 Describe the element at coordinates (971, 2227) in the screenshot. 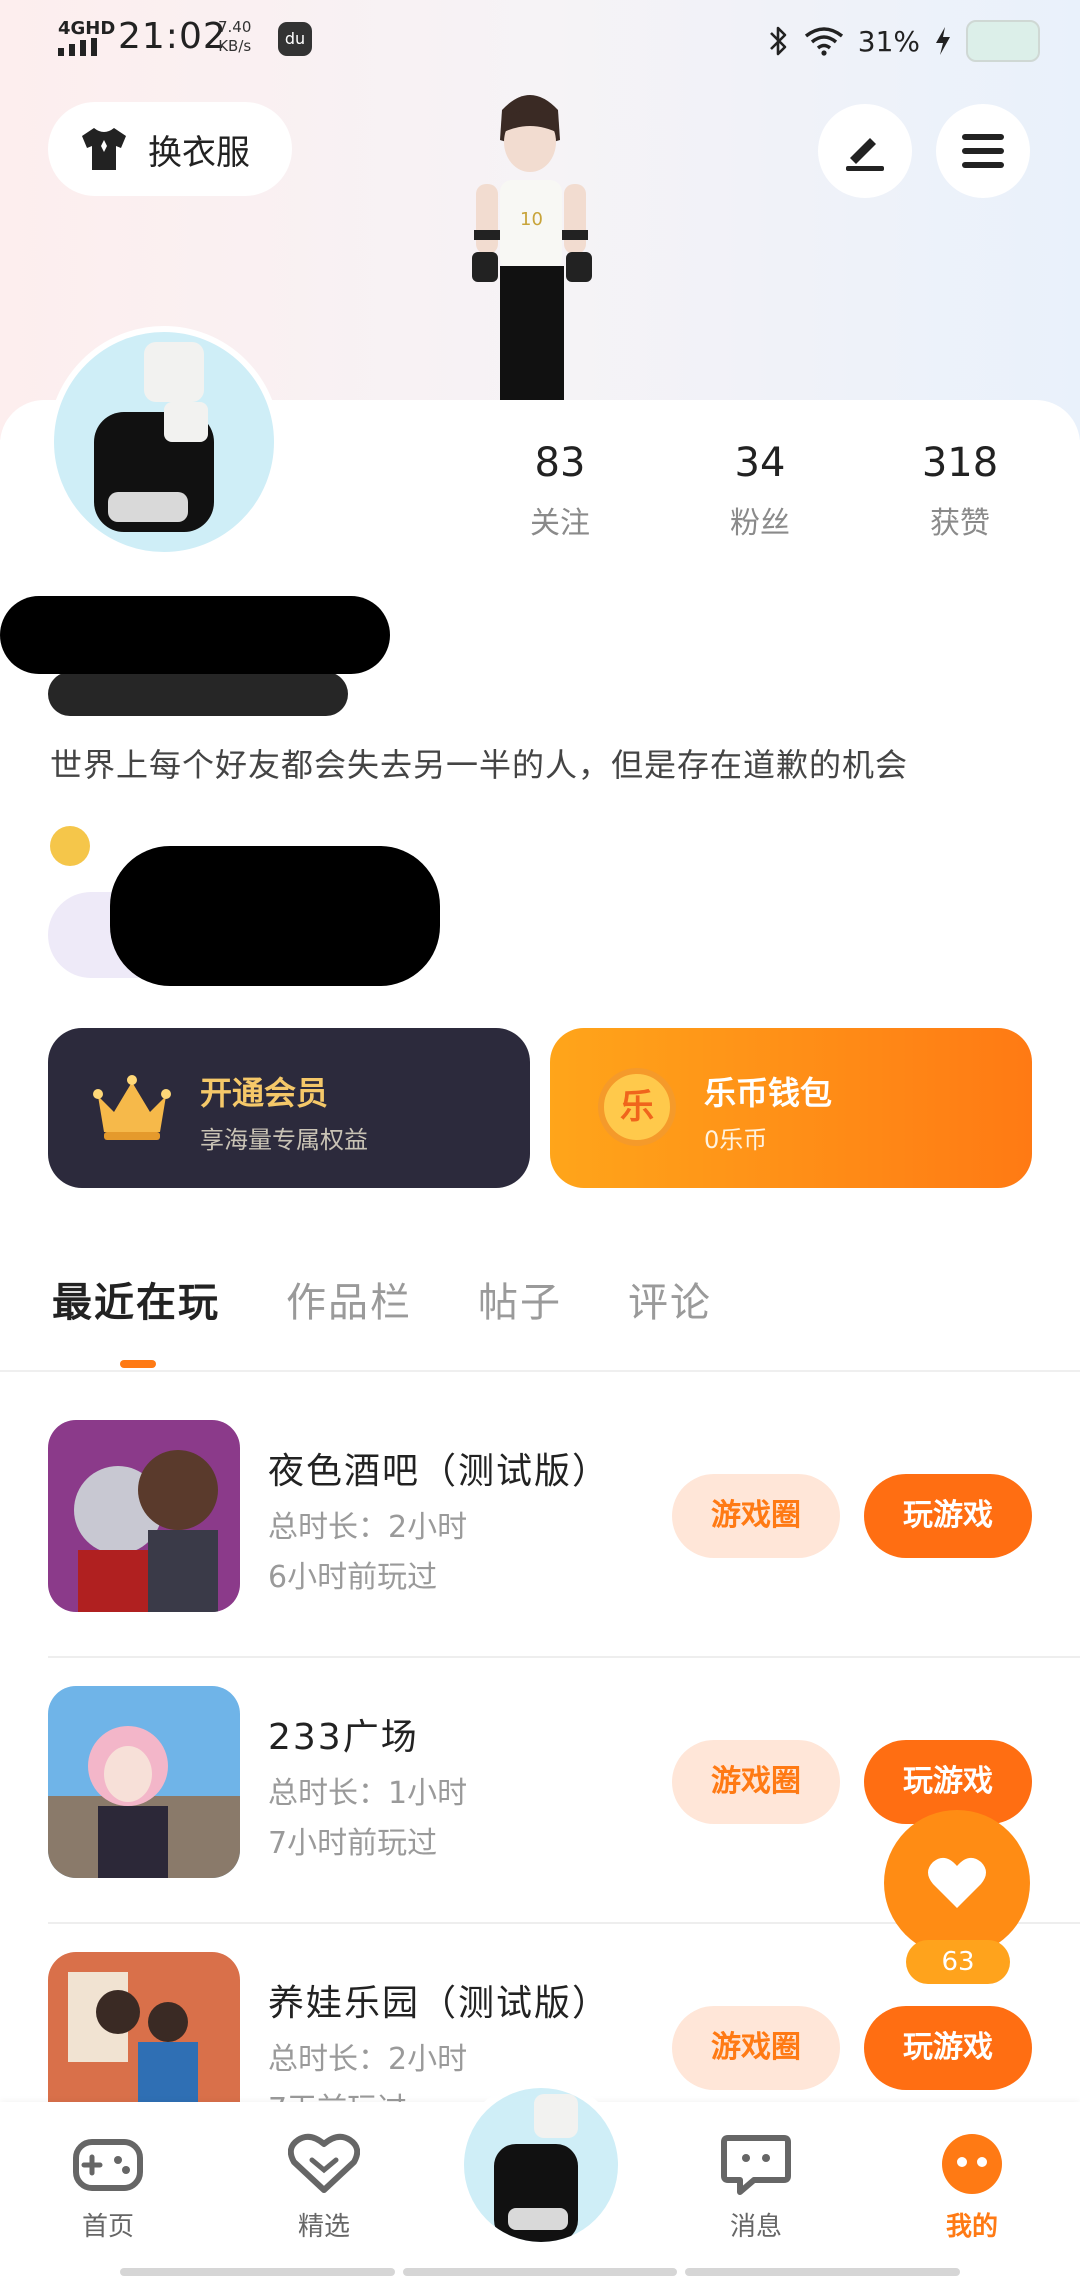

I see `nav-mine-label: 我的` at that location.